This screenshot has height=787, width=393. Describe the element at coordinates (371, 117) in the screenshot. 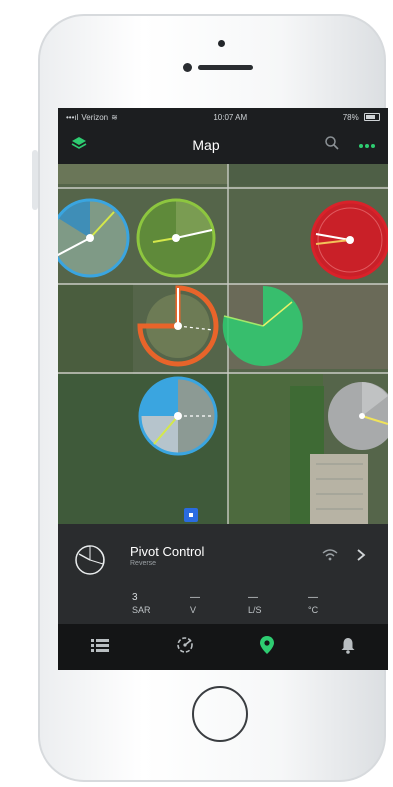

I see `battery-icon` at that location.